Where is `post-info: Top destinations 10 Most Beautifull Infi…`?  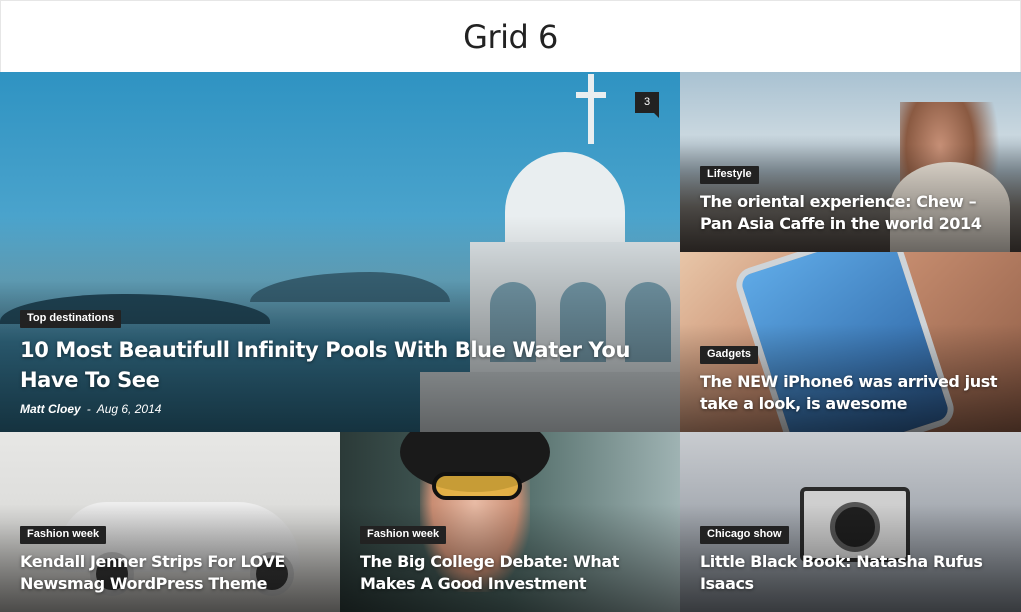
post-info: Top destinations 10 Most Beautifull Infi… is located at coordinates (340, 362).